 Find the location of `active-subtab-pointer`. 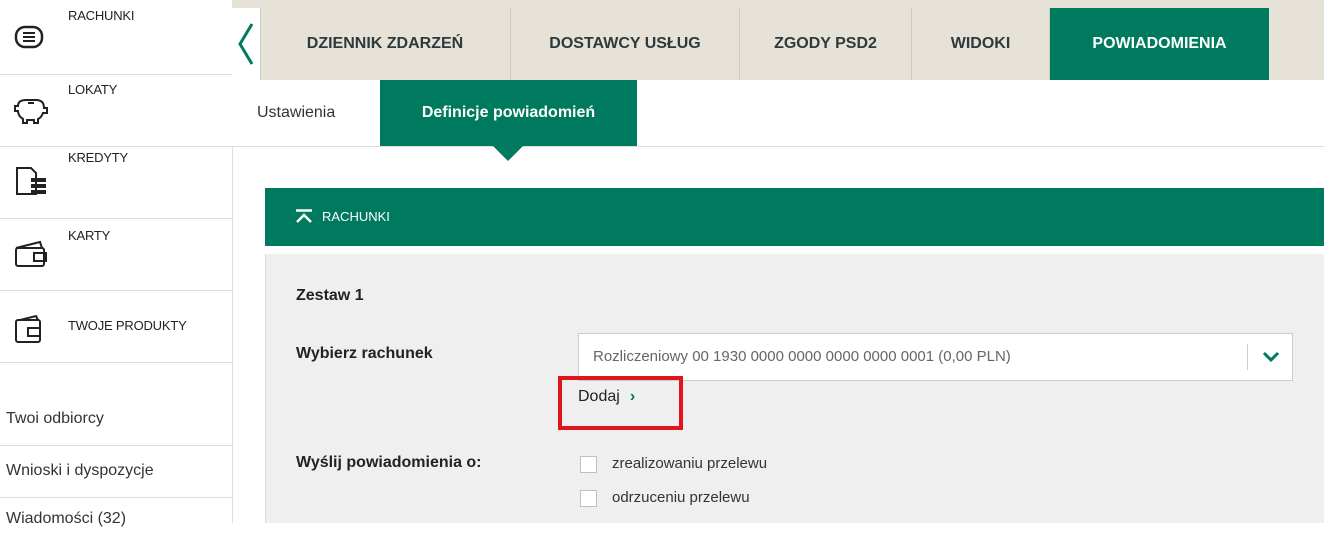

active-subtab-pointer is located at coordinates (508, 153).